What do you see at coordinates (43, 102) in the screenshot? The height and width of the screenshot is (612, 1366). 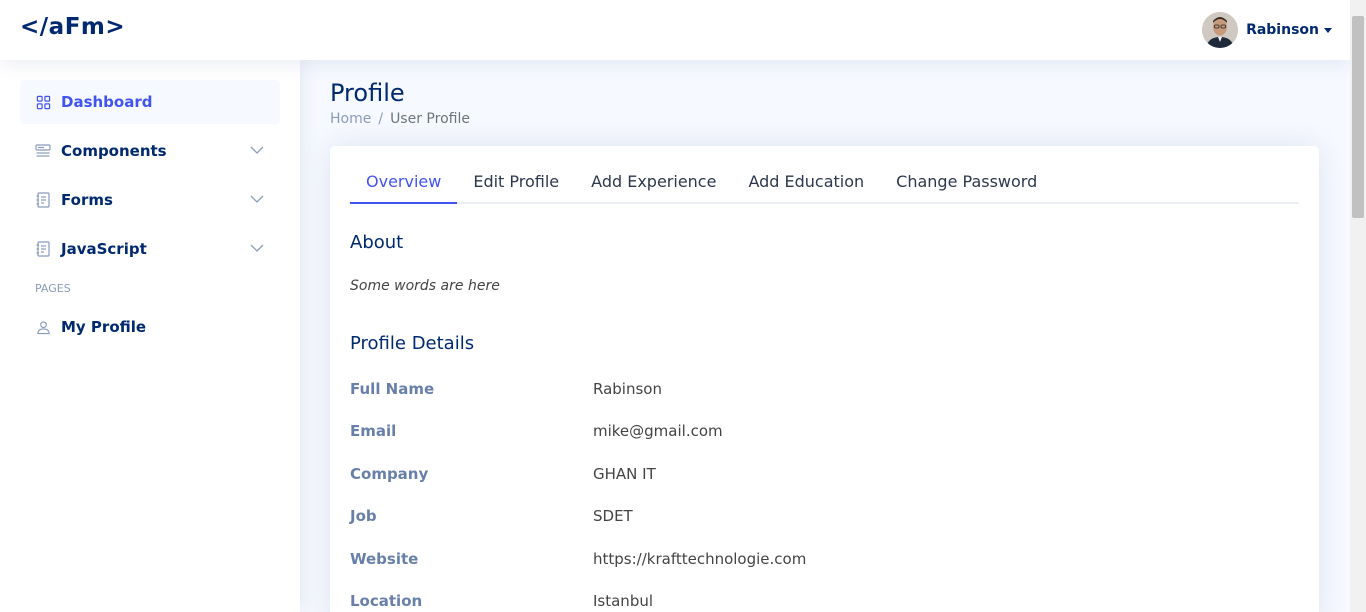 I see `grid-icon` at bounding box center [43, 102].